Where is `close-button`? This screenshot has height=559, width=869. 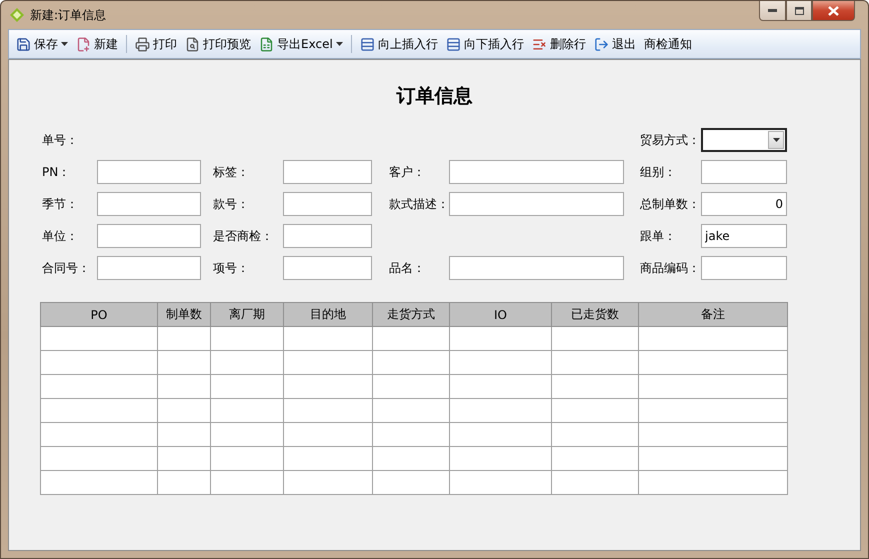 close-button is located at coordinates (833, 11).